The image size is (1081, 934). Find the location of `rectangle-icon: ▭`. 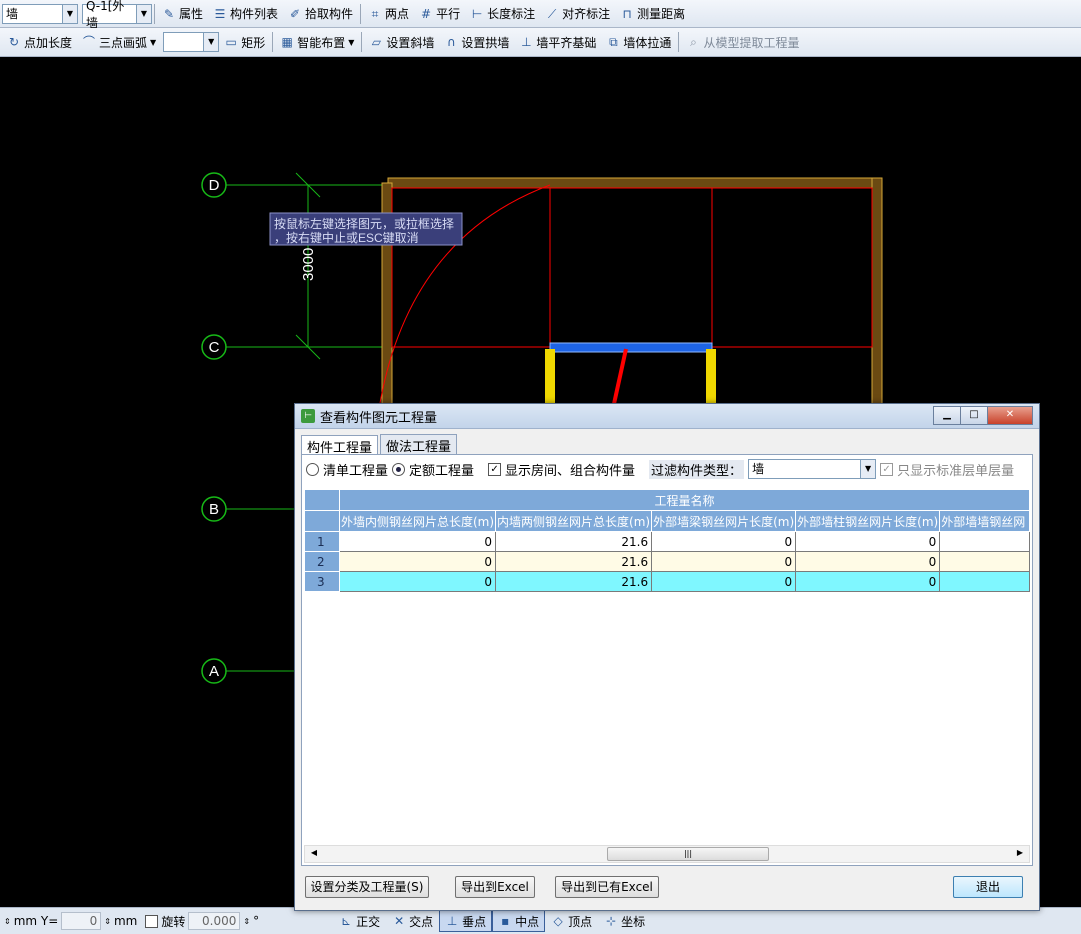

rectangle-icon: ▭ is located at coordinates (231, 42).